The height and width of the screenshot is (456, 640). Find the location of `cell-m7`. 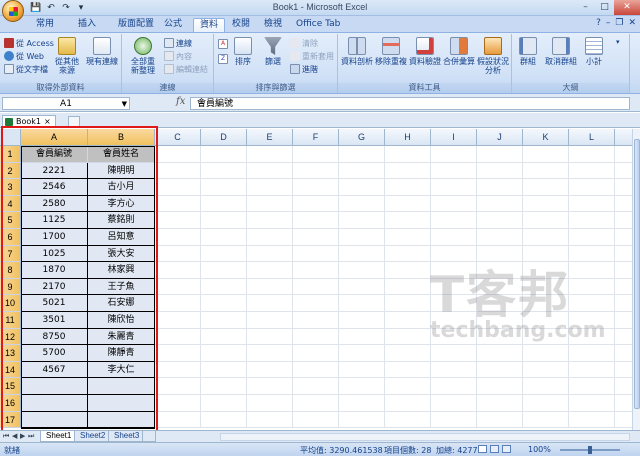

cell-m7 is located at coordinates (623, 254).